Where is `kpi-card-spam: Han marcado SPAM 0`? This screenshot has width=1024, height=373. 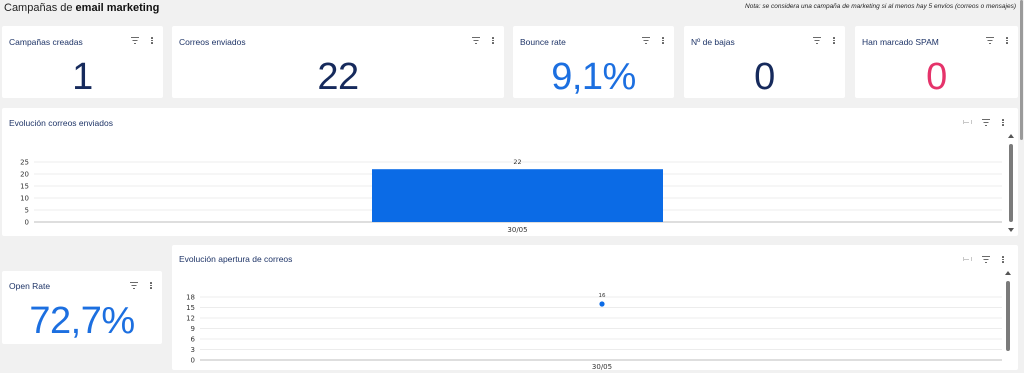
kpi-card-spam: Han marcado SPAM 0 is located at coordinates (936, 62).